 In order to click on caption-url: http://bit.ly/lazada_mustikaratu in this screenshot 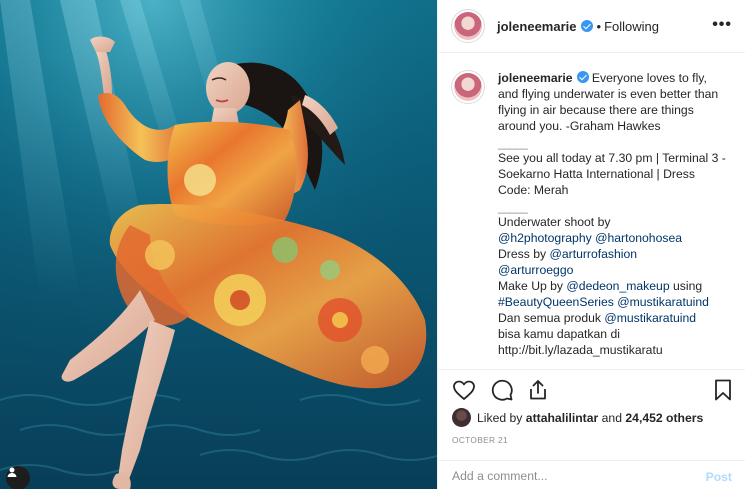, I will do `click(614, 350)`.